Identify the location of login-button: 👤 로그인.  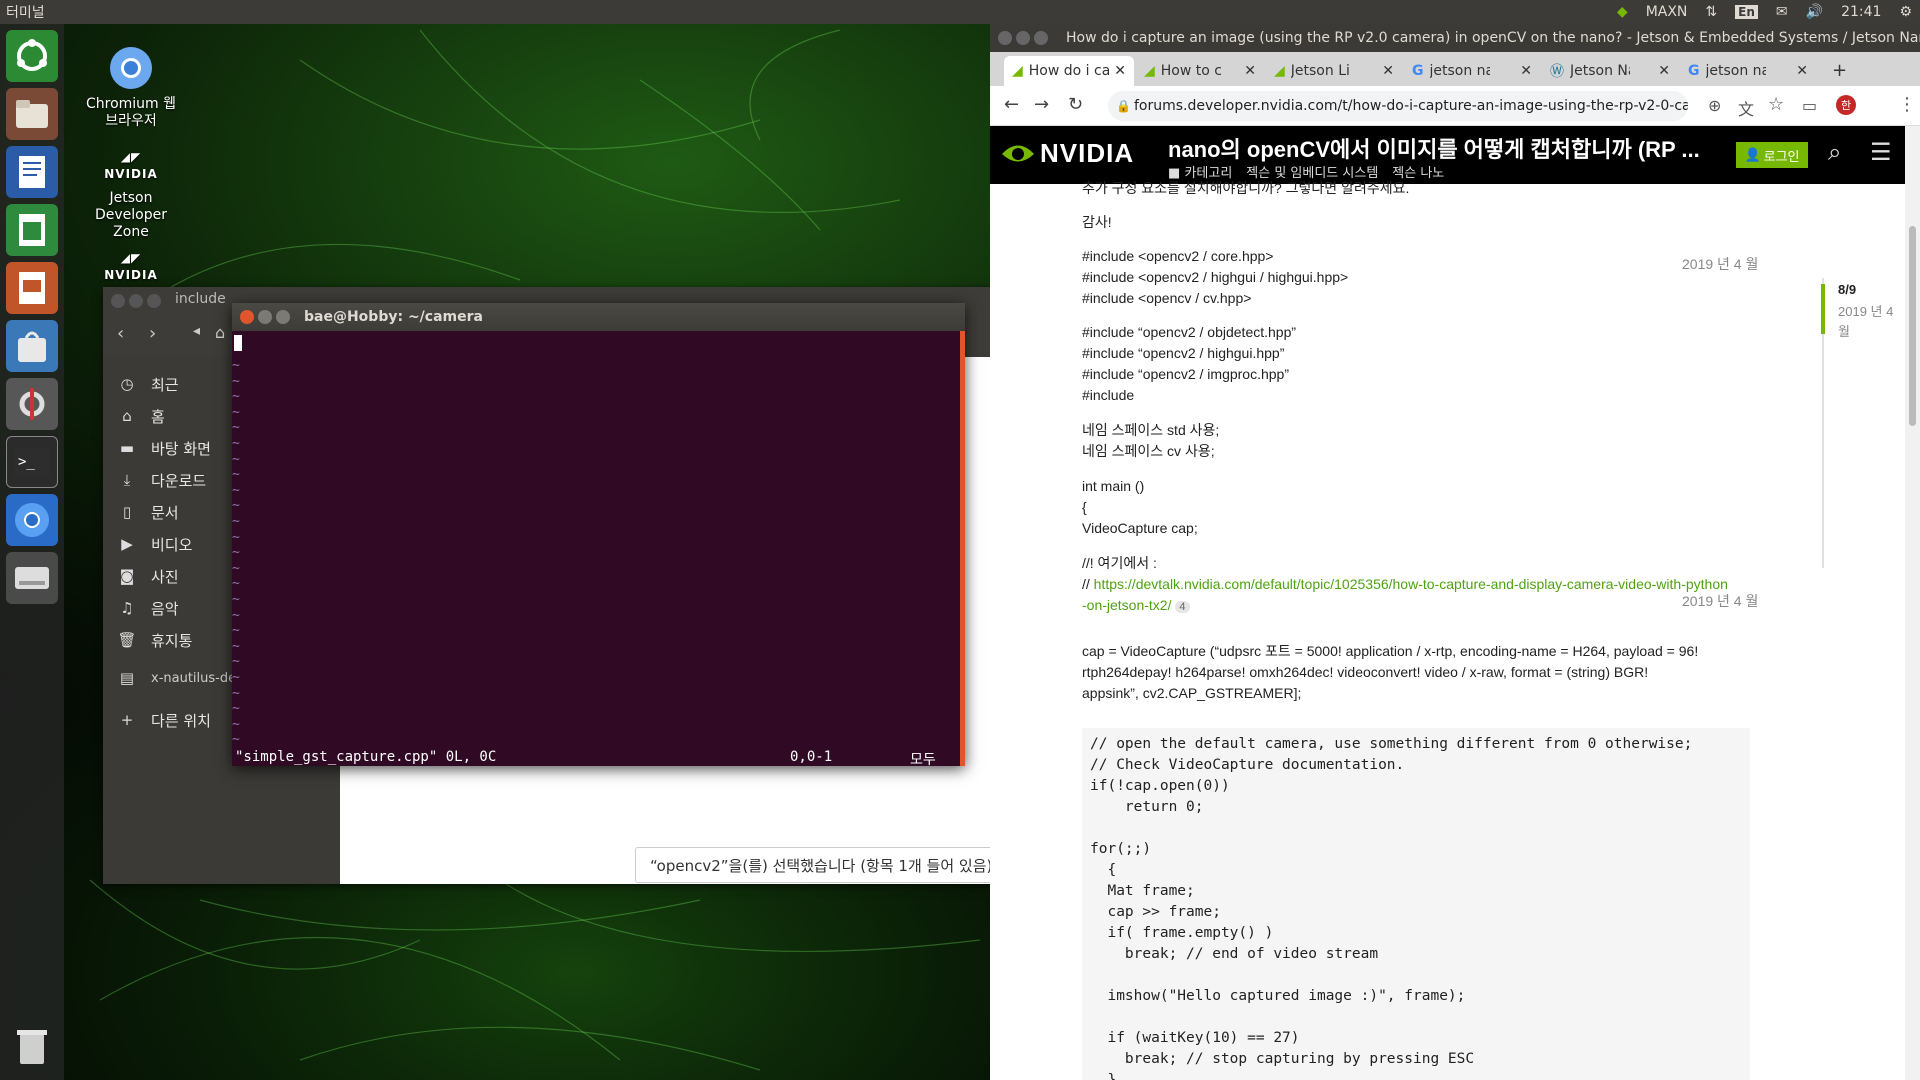
(1772, 155).